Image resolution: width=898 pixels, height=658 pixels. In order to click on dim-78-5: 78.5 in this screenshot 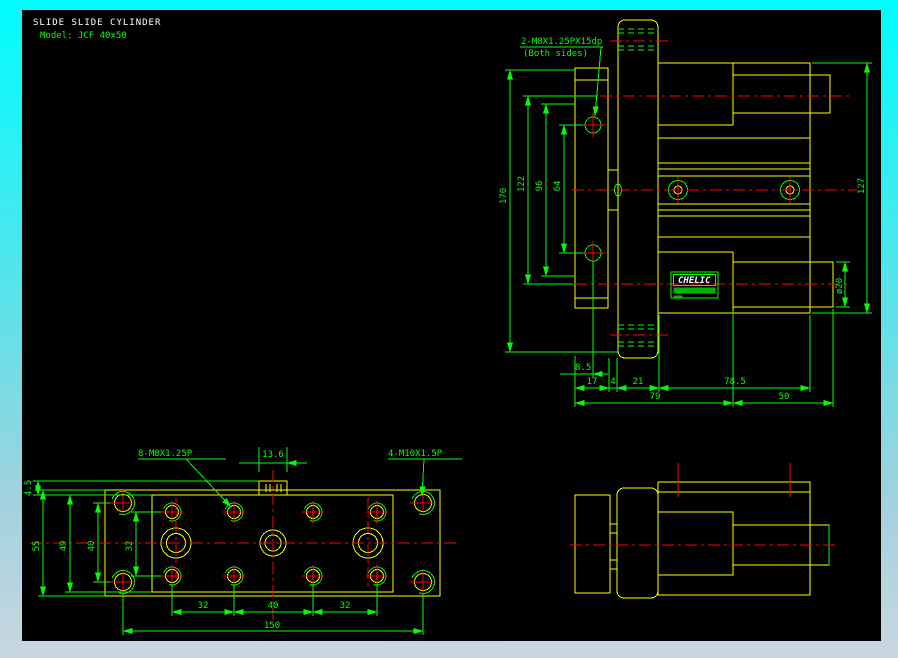, I will do `click(735, 382)`.